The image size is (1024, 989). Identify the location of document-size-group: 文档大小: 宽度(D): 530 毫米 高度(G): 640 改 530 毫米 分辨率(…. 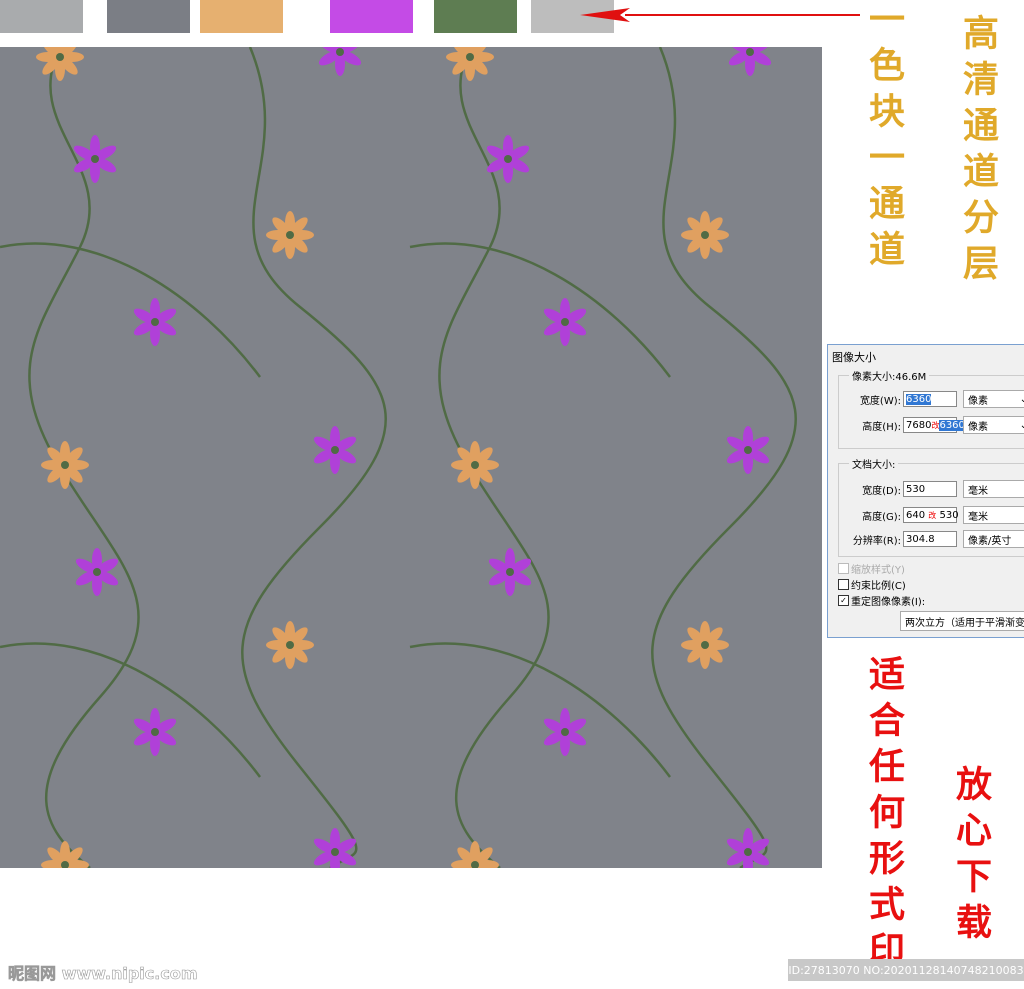
(931, 506).